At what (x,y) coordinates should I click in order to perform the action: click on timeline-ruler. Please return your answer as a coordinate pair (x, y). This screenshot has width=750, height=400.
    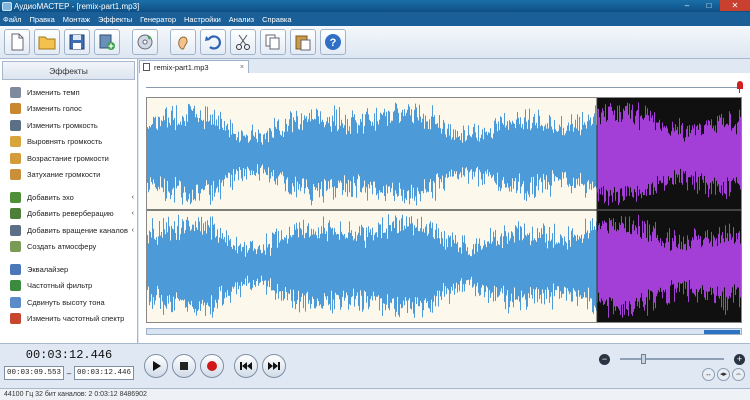
    Looking at the image, I should click on (444, 89).